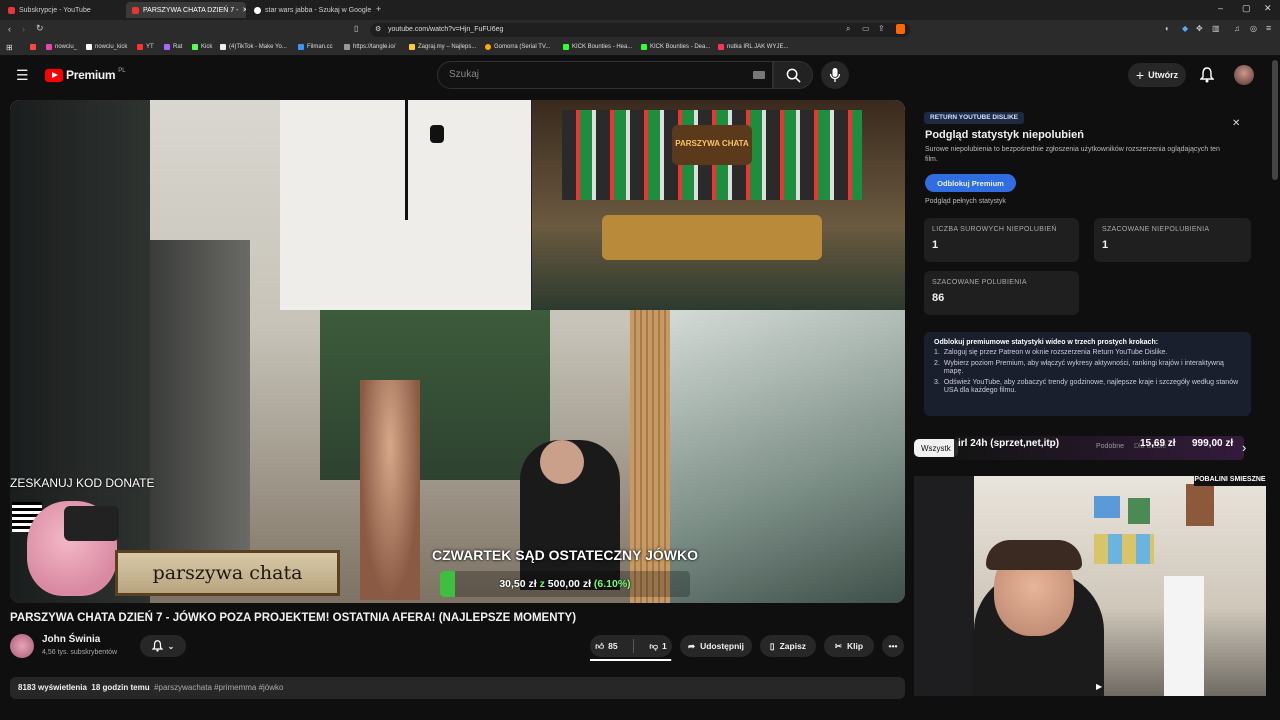  I want to click on share-icon: ➦, so click(691, 645).